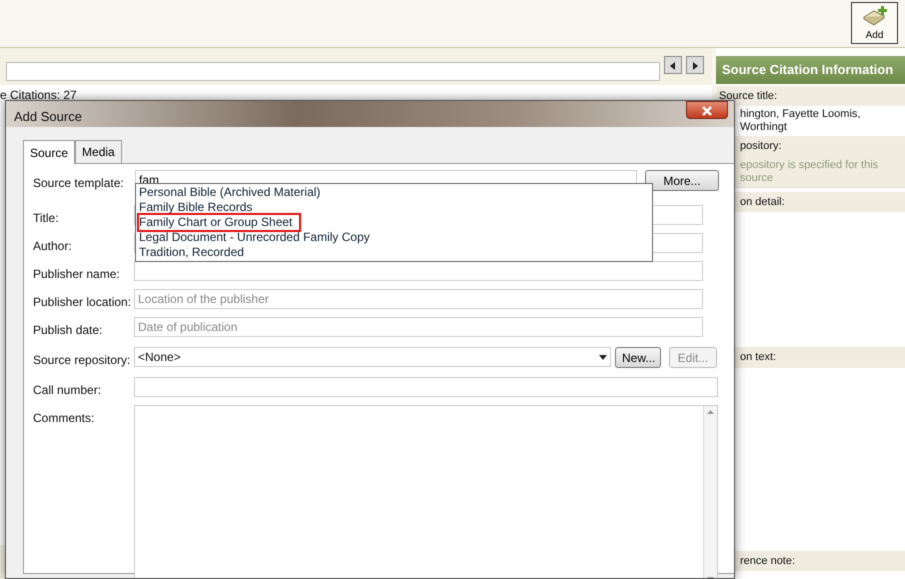 This screenshot has width=905, height=579. I want to click on panel-header: Source Citation Information, so click(810, 70).